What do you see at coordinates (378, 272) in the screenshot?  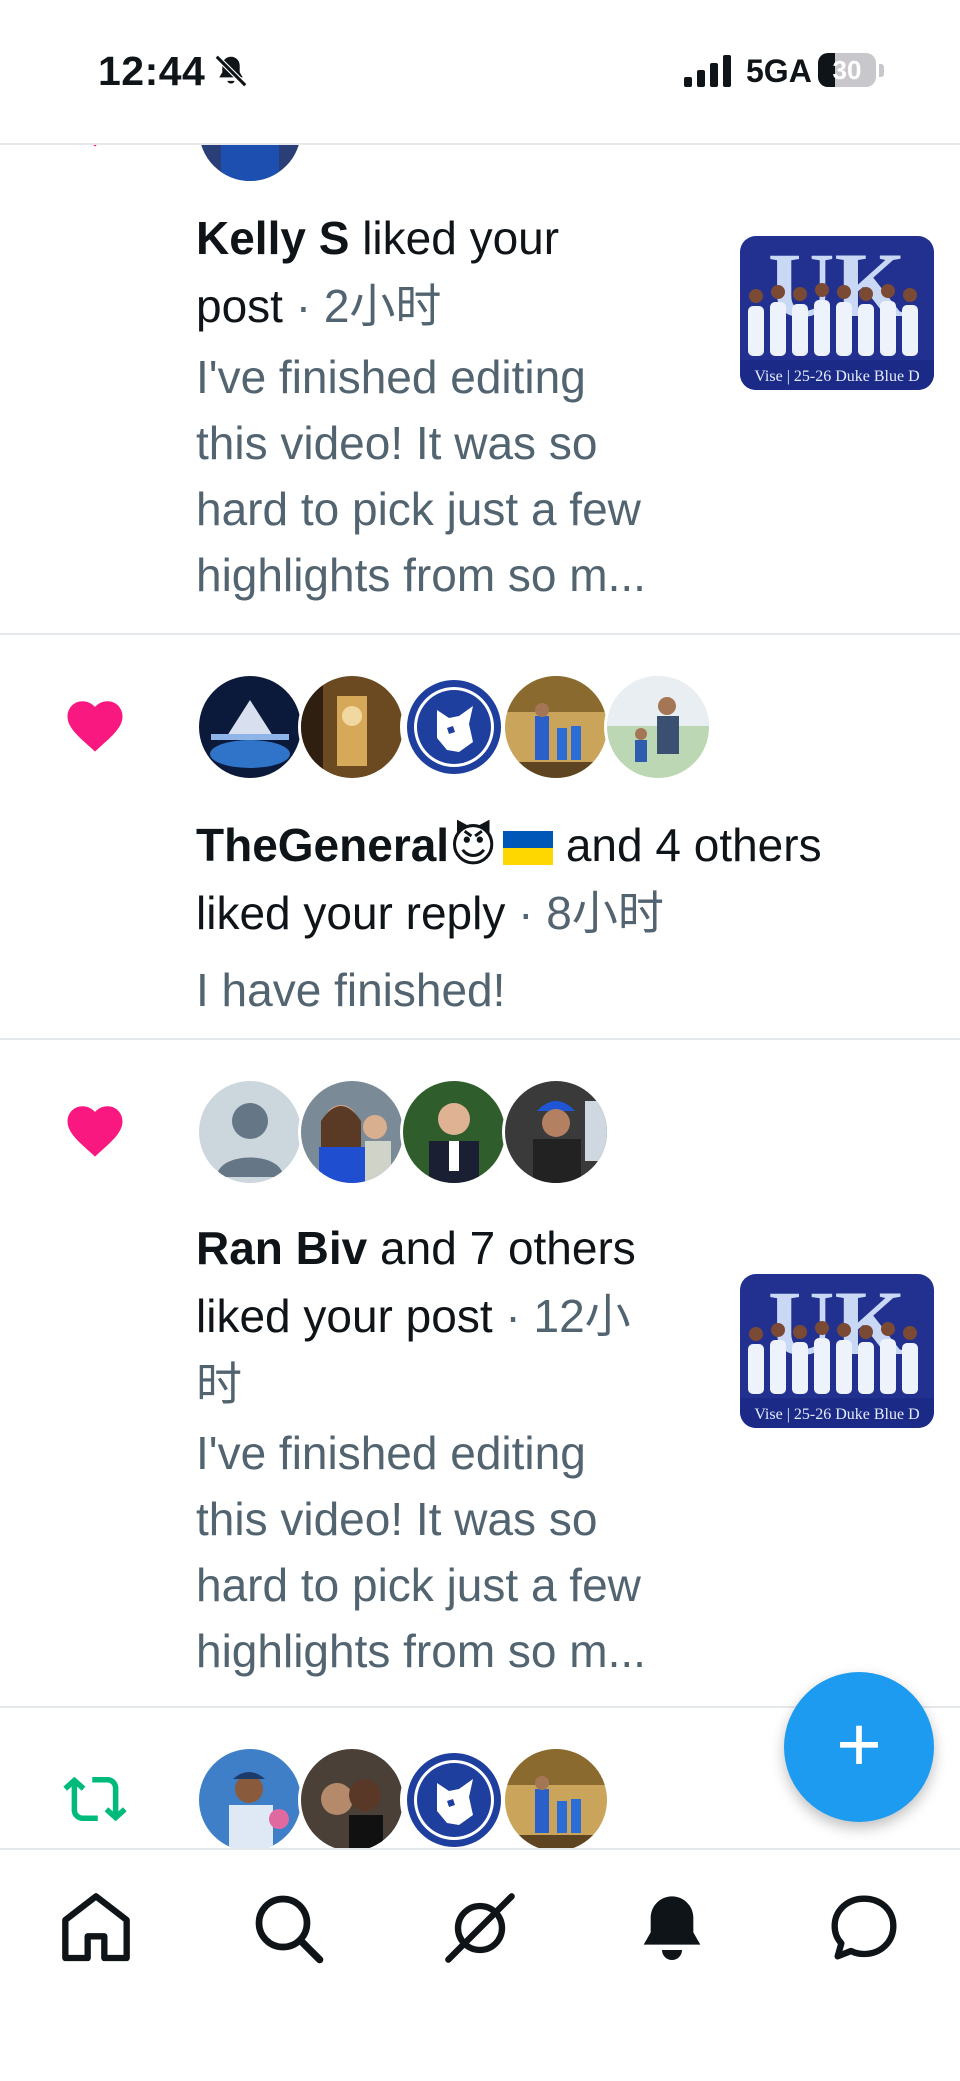 I see `notification-text: Kelly S liked your post · 2小时` at bounding box center [378, 272].